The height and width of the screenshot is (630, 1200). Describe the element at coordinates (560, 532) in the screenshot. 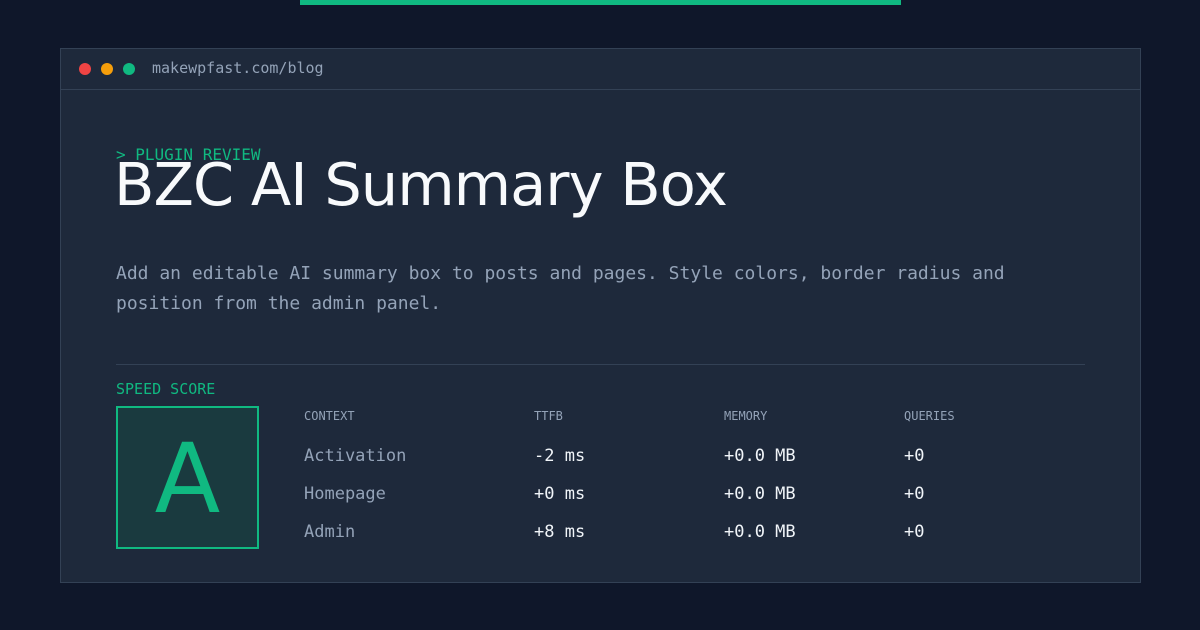

I see `row-admin-ttfb: +8 ms` at that location.